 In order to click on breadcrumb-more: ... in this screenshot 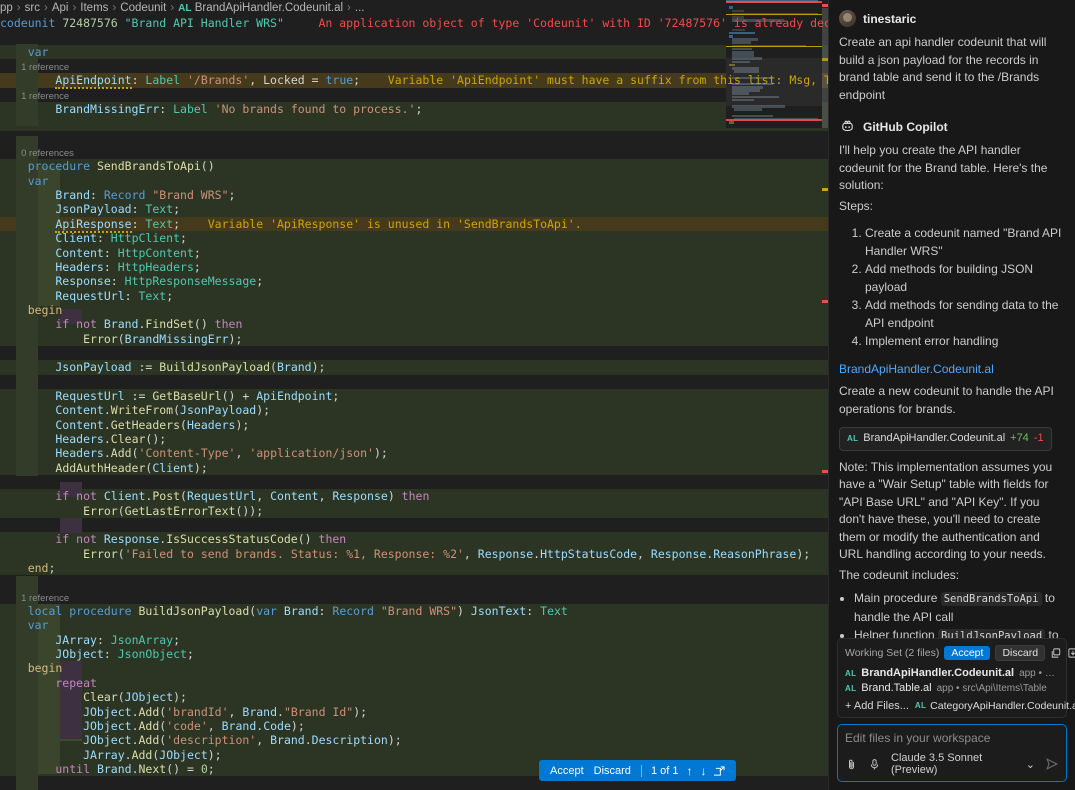, I will do `click(360, 8)`.